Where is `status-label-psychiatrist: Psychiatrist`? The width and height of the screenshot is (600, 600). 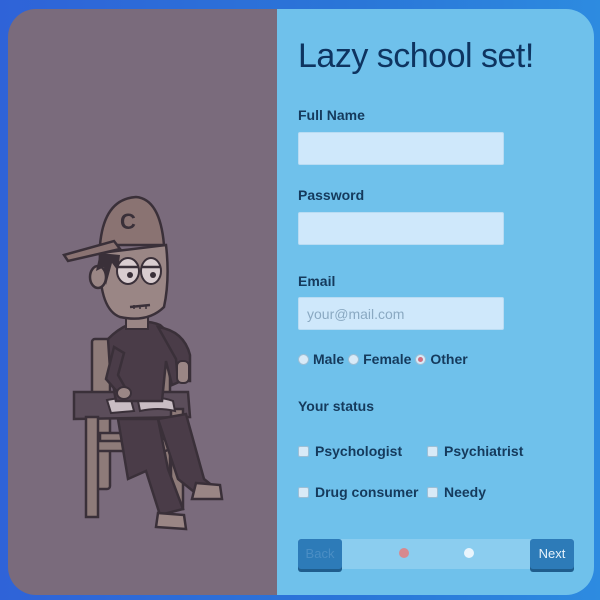
status-label-psychiatrist: Psychiatrist is located at coordinates (484, 451).